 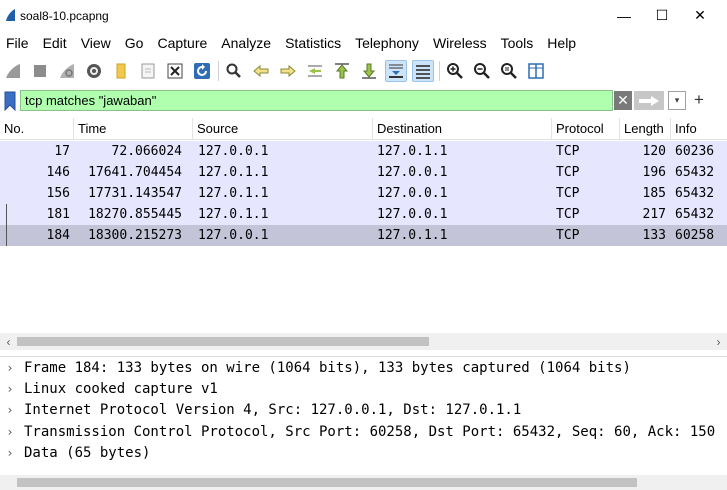 What do you see at coordinates (134, 43) in the screenshot?
I see `menu-go: Go` at bounding box center [134, 43].